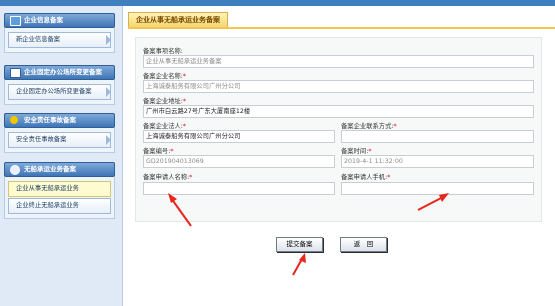  Describe the element at coordinates (341, 28) in the screenshot. I see `tab-underline` at that location.